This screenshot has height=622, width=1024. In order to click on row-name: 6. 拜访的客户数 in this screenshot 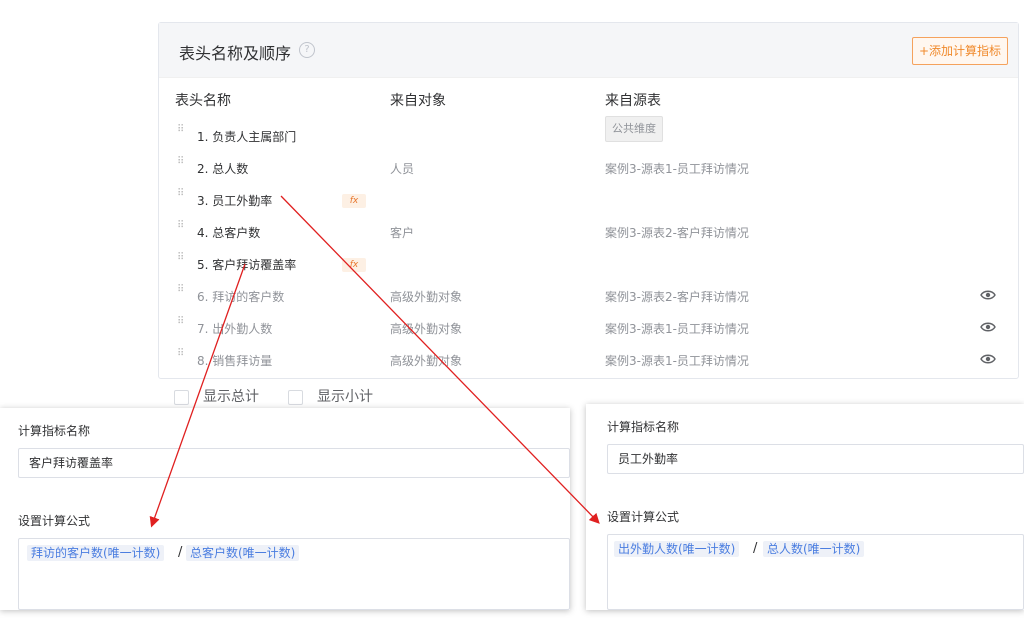, I will do `click(241, 297)`.